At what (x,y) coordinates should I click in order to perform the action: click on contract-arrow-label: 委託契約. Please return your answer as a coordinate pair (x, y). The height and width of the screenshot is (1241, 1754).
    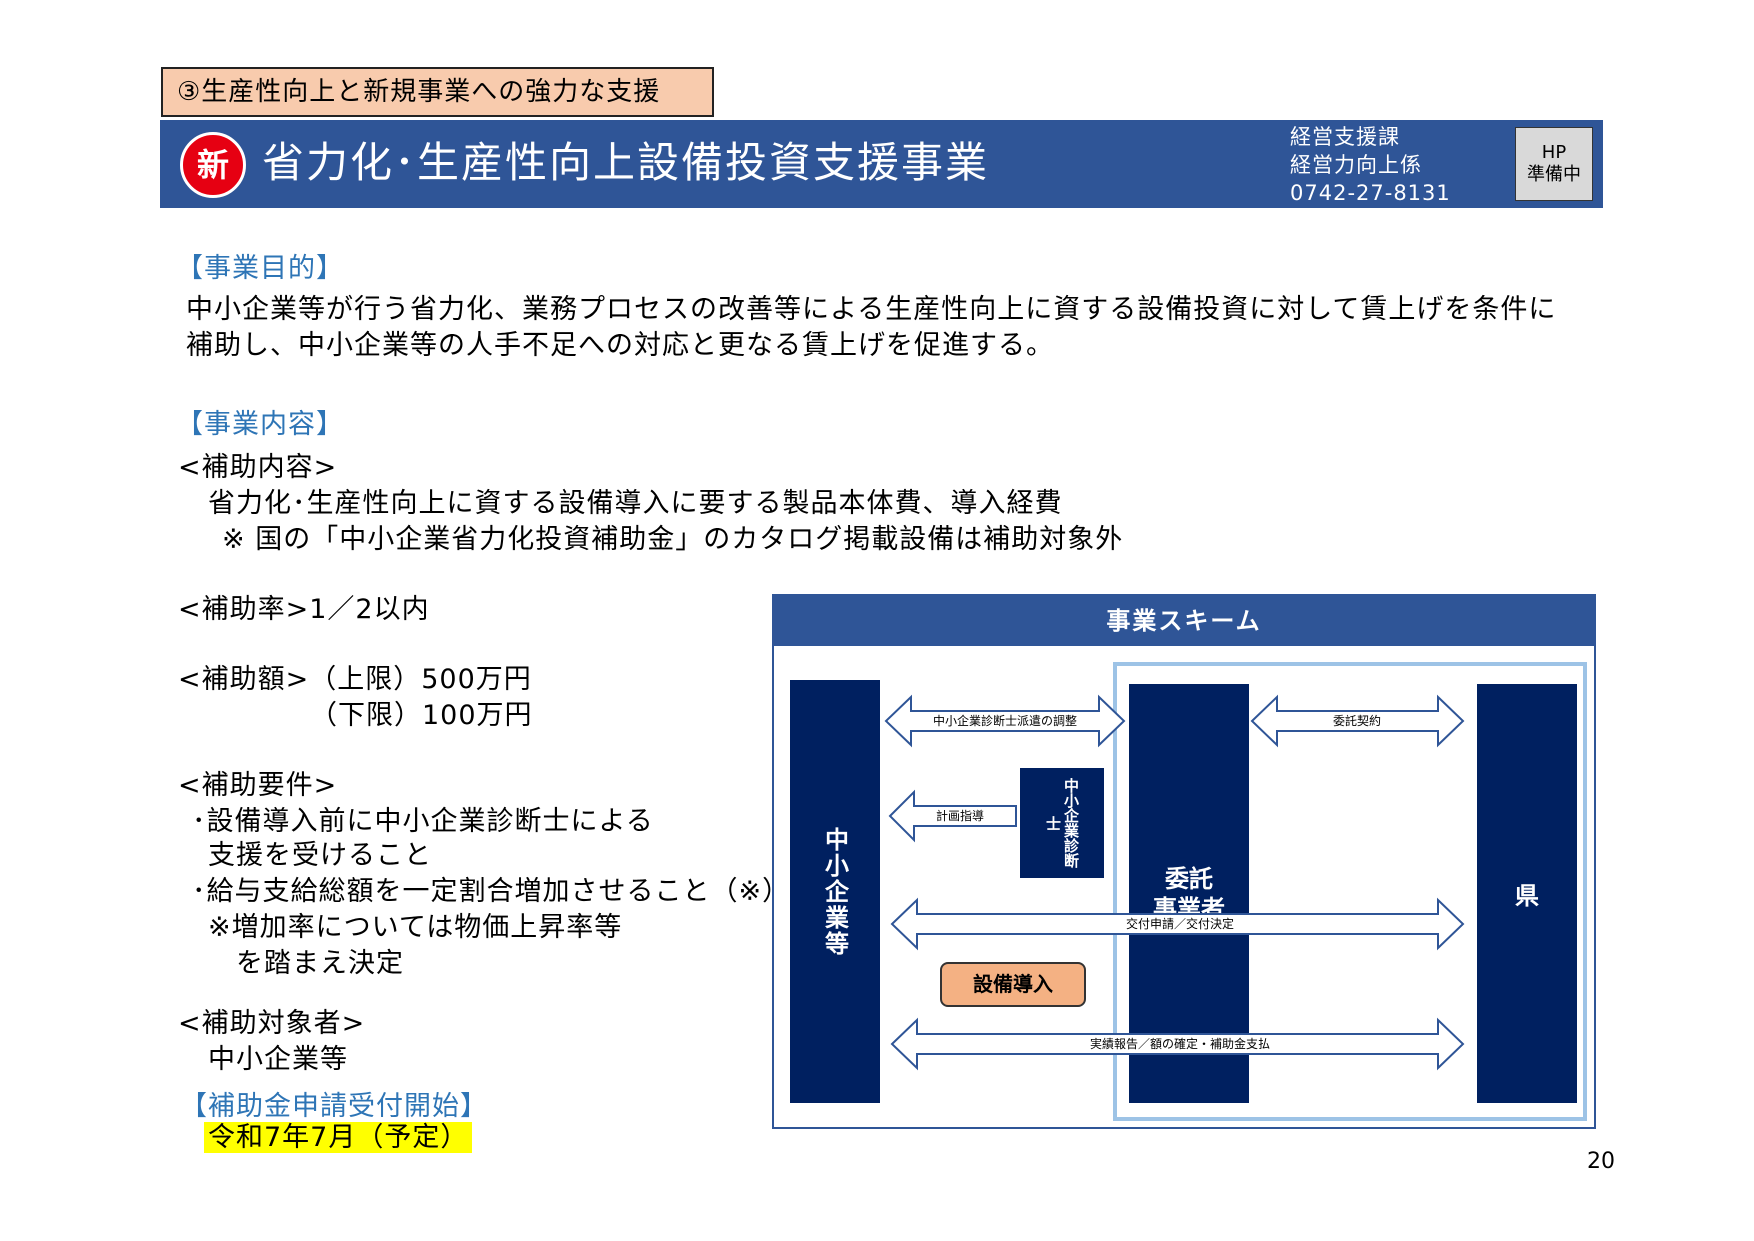
    Looking at the image, I should click on (1357, 720).